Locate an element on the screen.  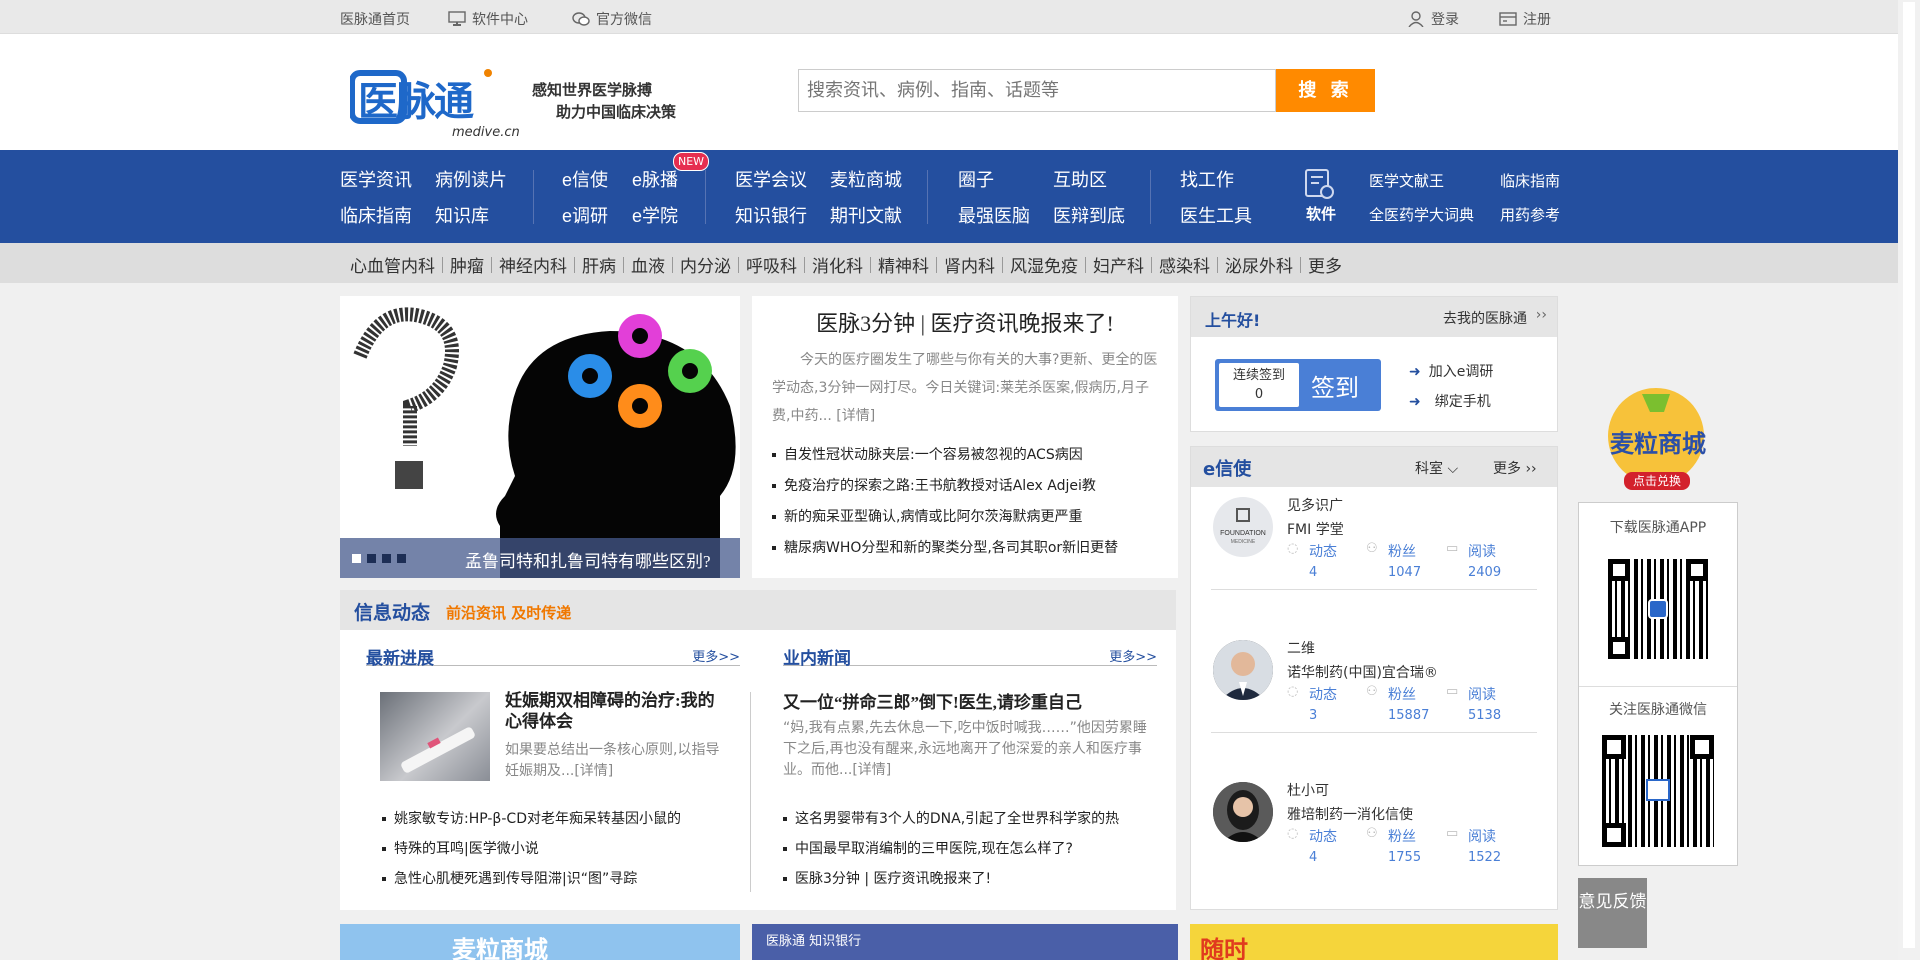
mall-ad-banner: 麦粒商城 is located at coordinates (540, 942).